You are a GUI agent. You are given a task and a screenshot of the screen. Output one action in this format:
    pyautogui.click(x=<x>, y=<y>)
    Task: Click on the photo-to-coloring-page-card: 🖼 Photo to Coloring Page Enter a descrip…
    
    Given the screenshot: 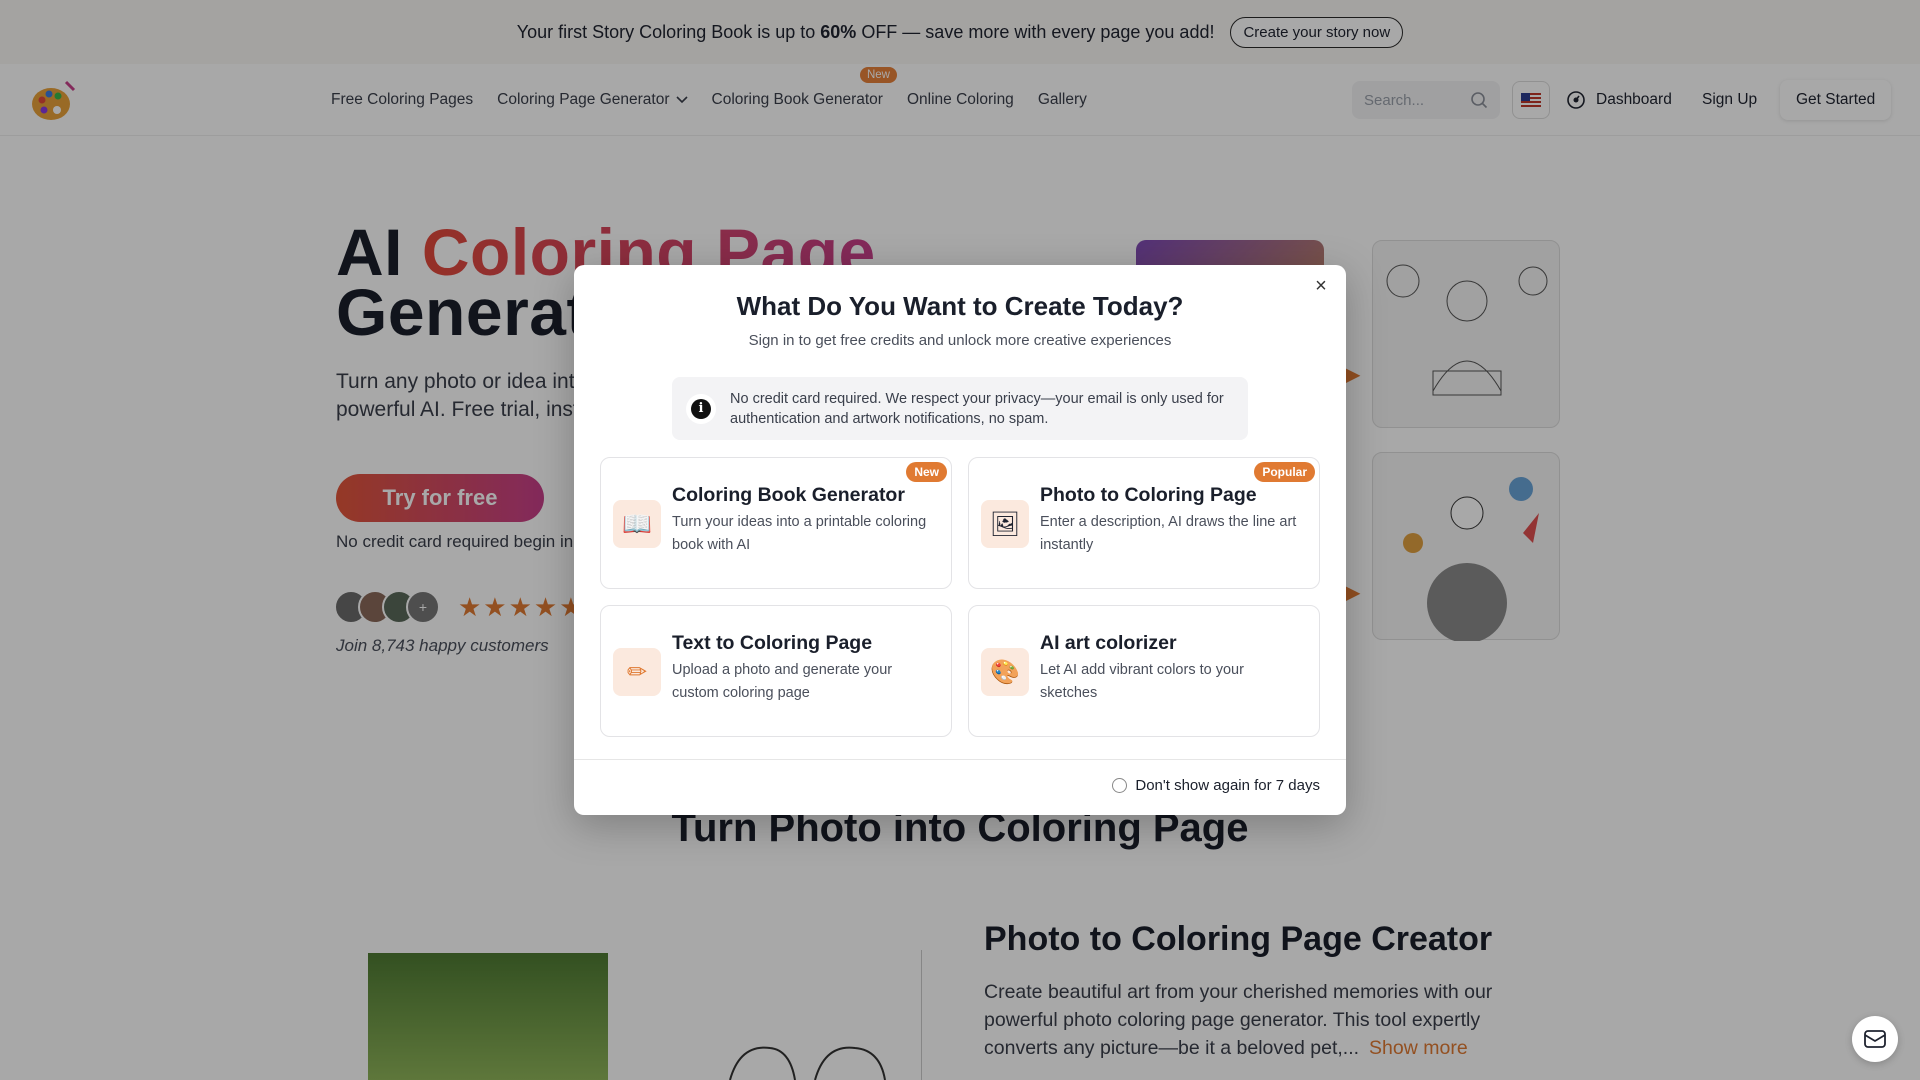 What is the action you would take?
    pyautogui.click(x=1144, y=523)
    